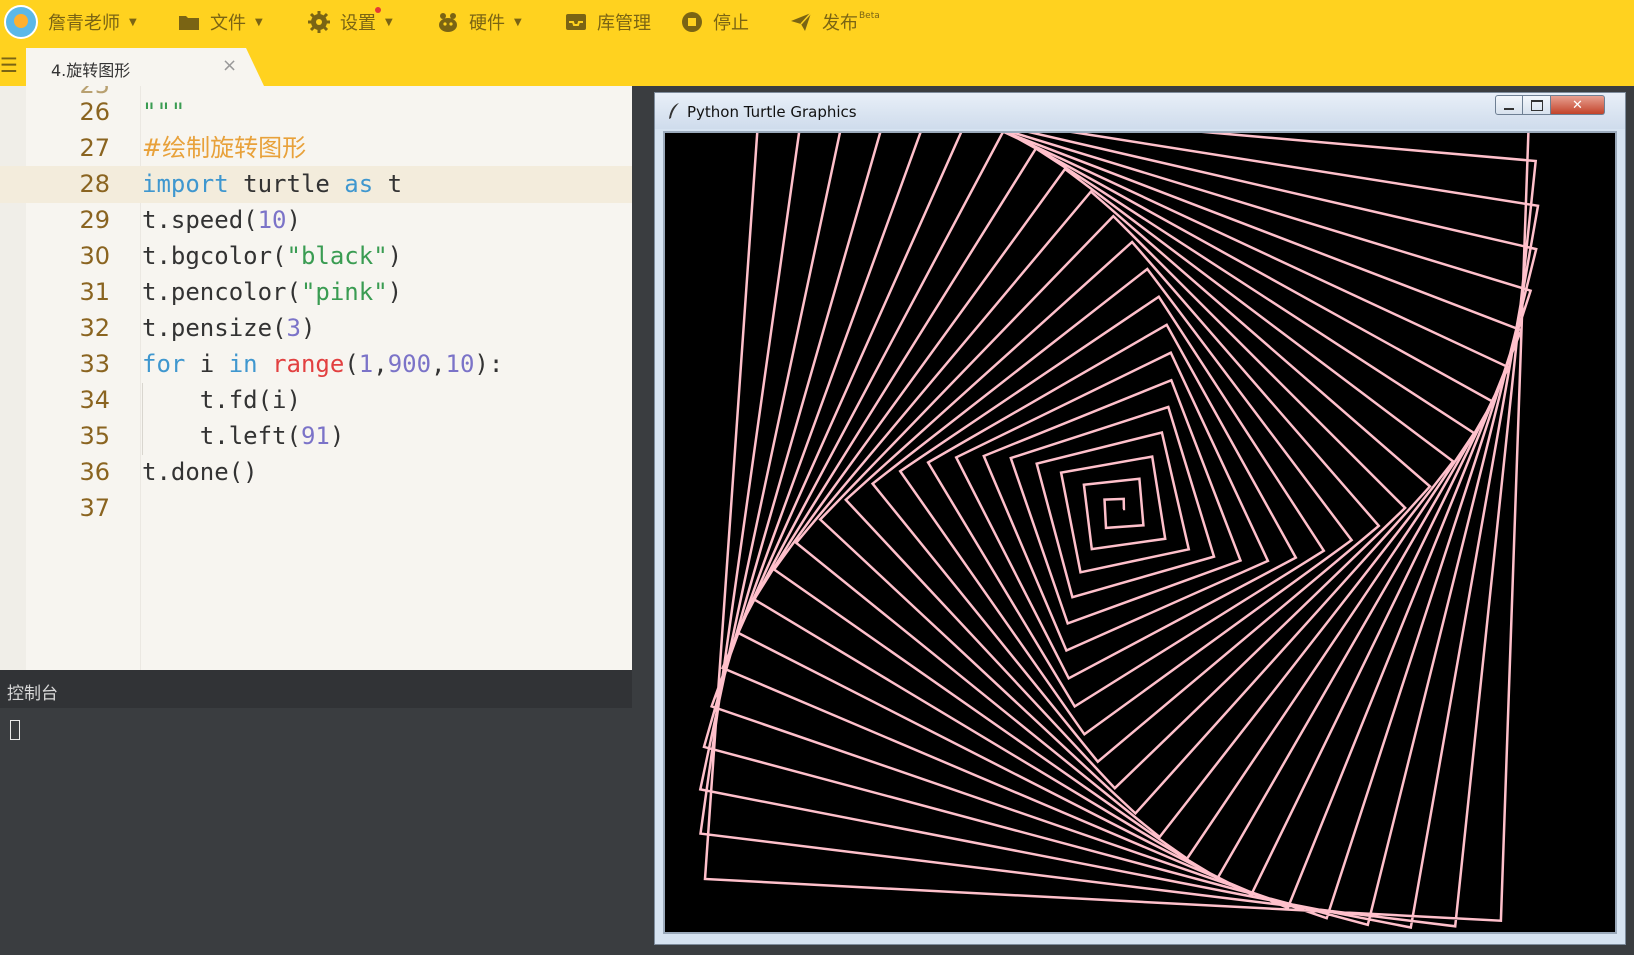 The width and height of the screenshot is (1634, 955). Describe the element at coordinates (1509, 109) in the screenshot. I see `minimize-icon` at that location.